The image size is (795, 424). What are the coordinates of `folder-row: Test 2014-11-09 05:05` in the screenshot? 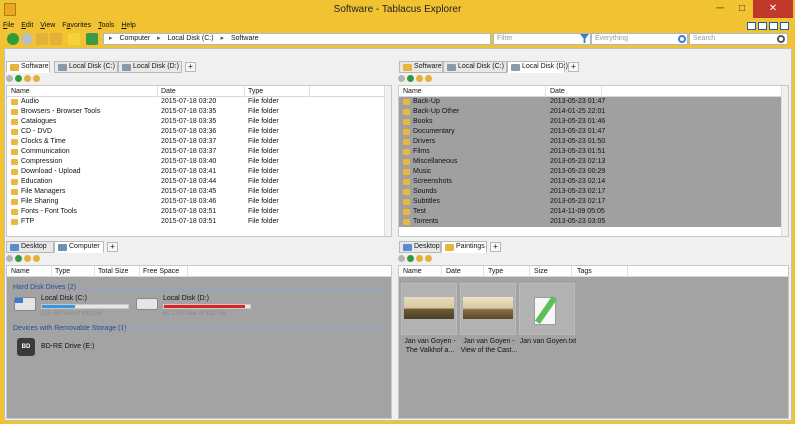 It's located at (593, 212).